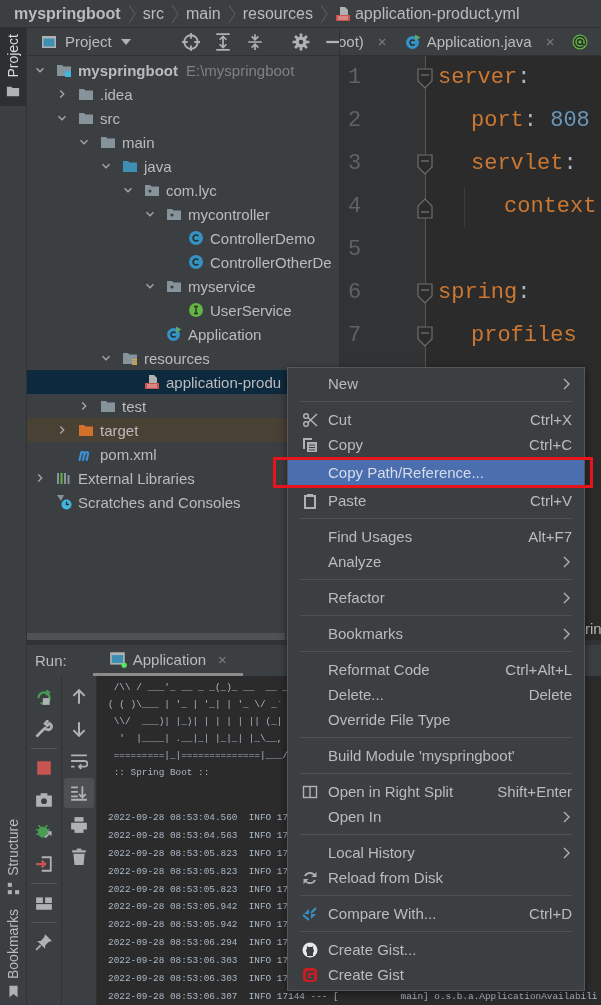  I want to click on separator-chevron-icon, so click(175, 13).